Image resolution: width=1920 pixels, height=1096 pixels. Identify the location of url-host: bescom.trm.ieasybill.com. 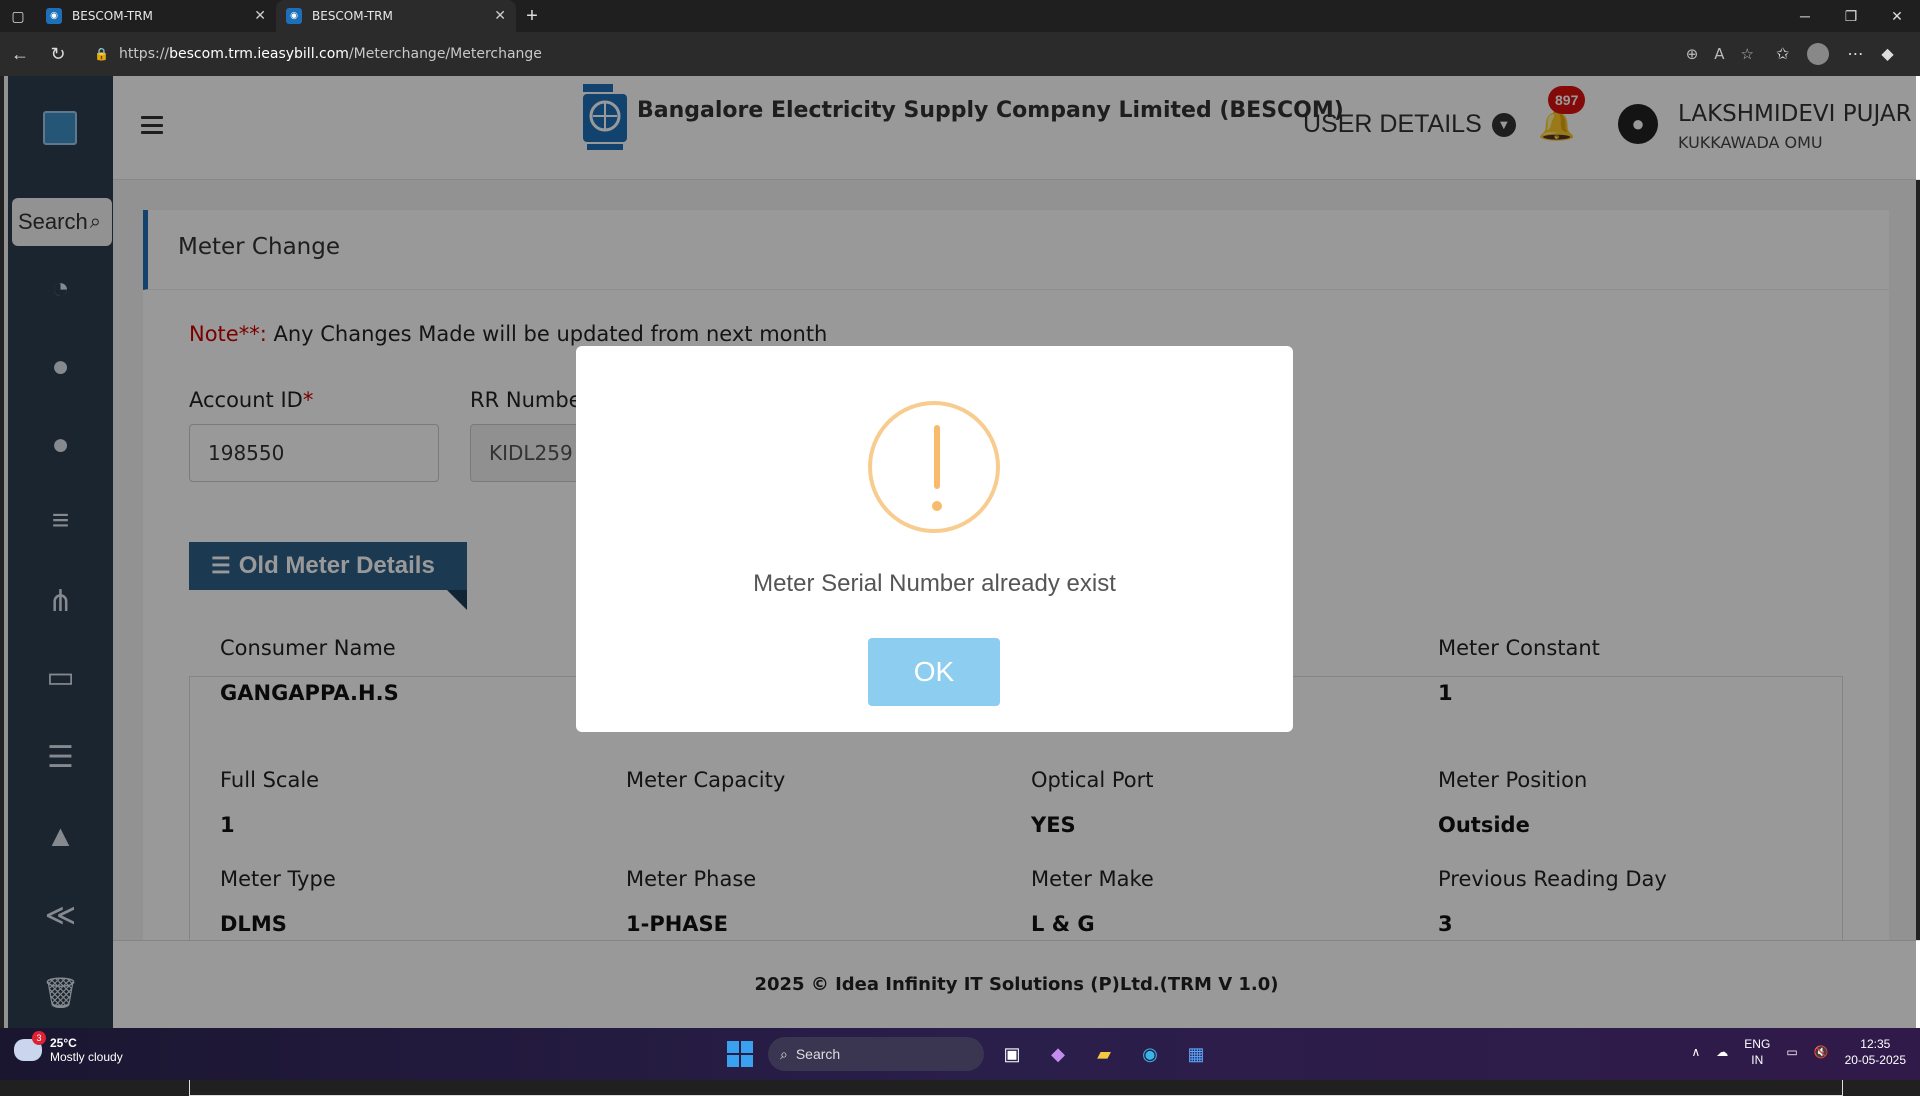
(259, 54).